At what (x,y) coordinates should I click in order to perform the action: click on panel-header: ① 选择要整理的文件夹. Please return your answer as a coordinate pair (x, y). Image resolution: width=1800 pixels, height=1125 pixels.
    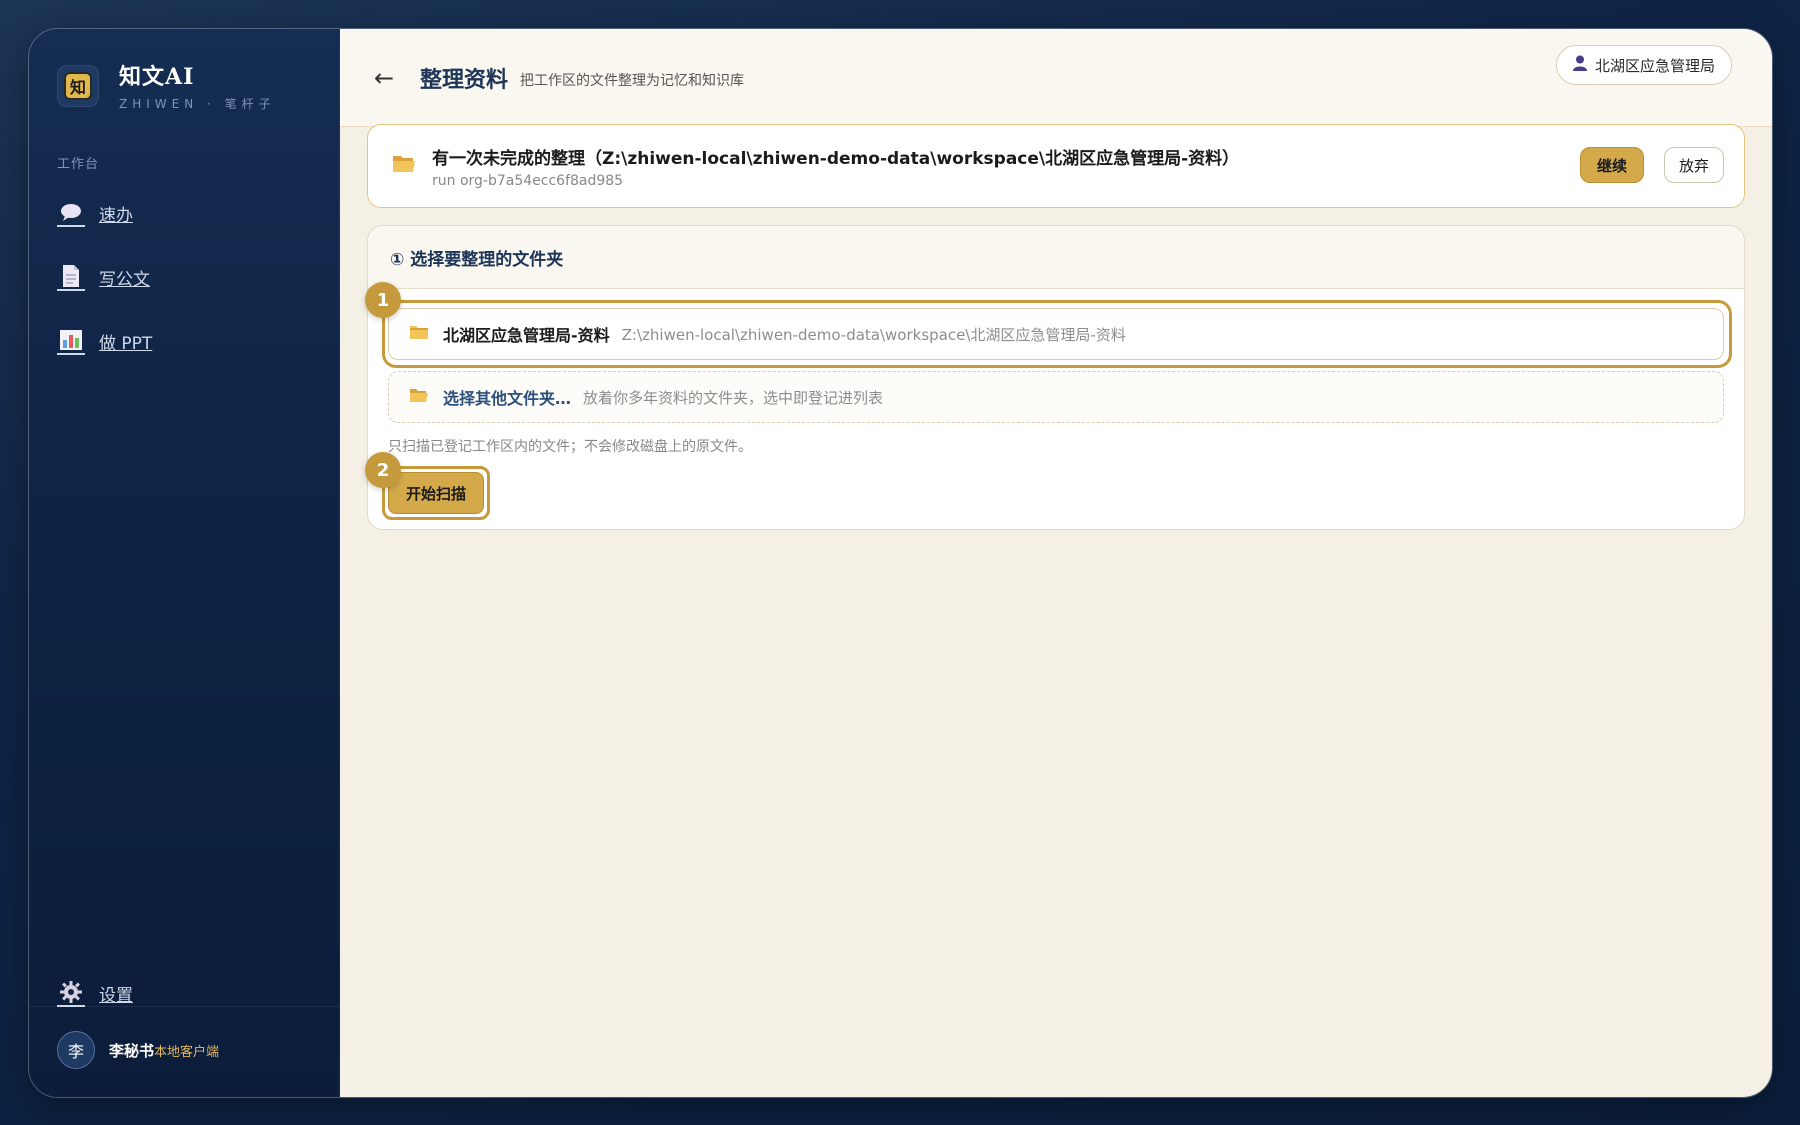
    Looking at the image, I should click on (1056, 257).